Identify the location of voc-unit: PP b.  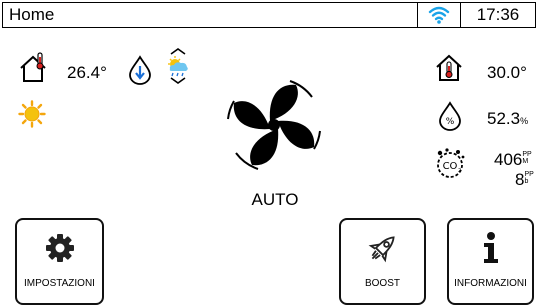
(528, 178).